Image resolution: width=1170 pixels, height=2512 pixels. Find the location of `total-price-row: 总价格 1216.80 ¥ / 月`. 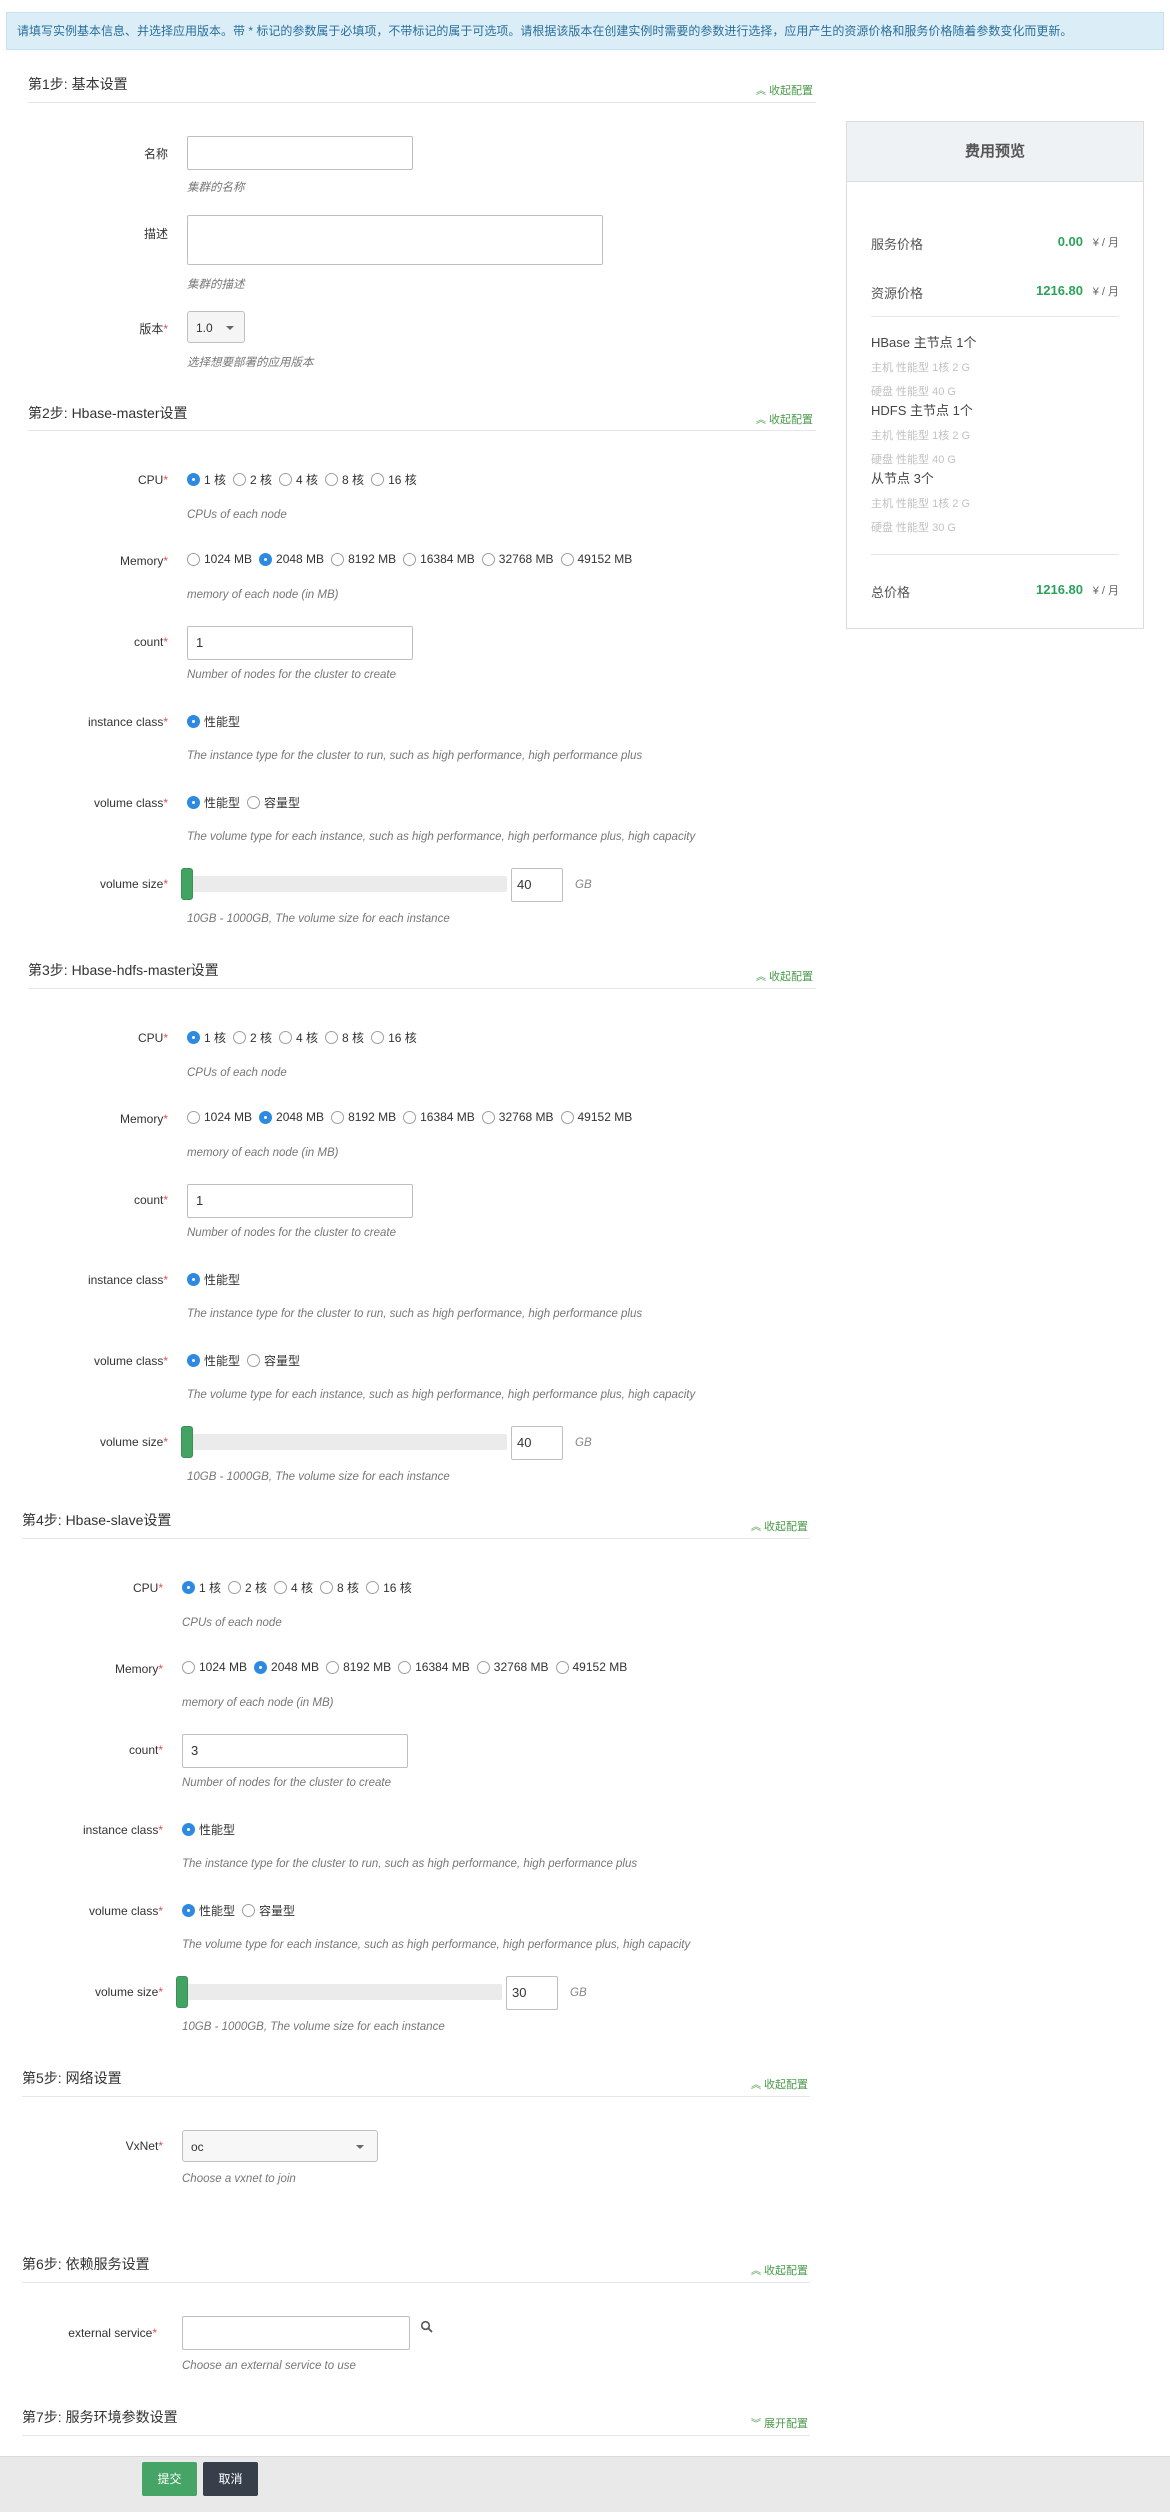

total-price-row: 总价格 1216.80 ¥ / 月 is located at coordinates (995, 591).